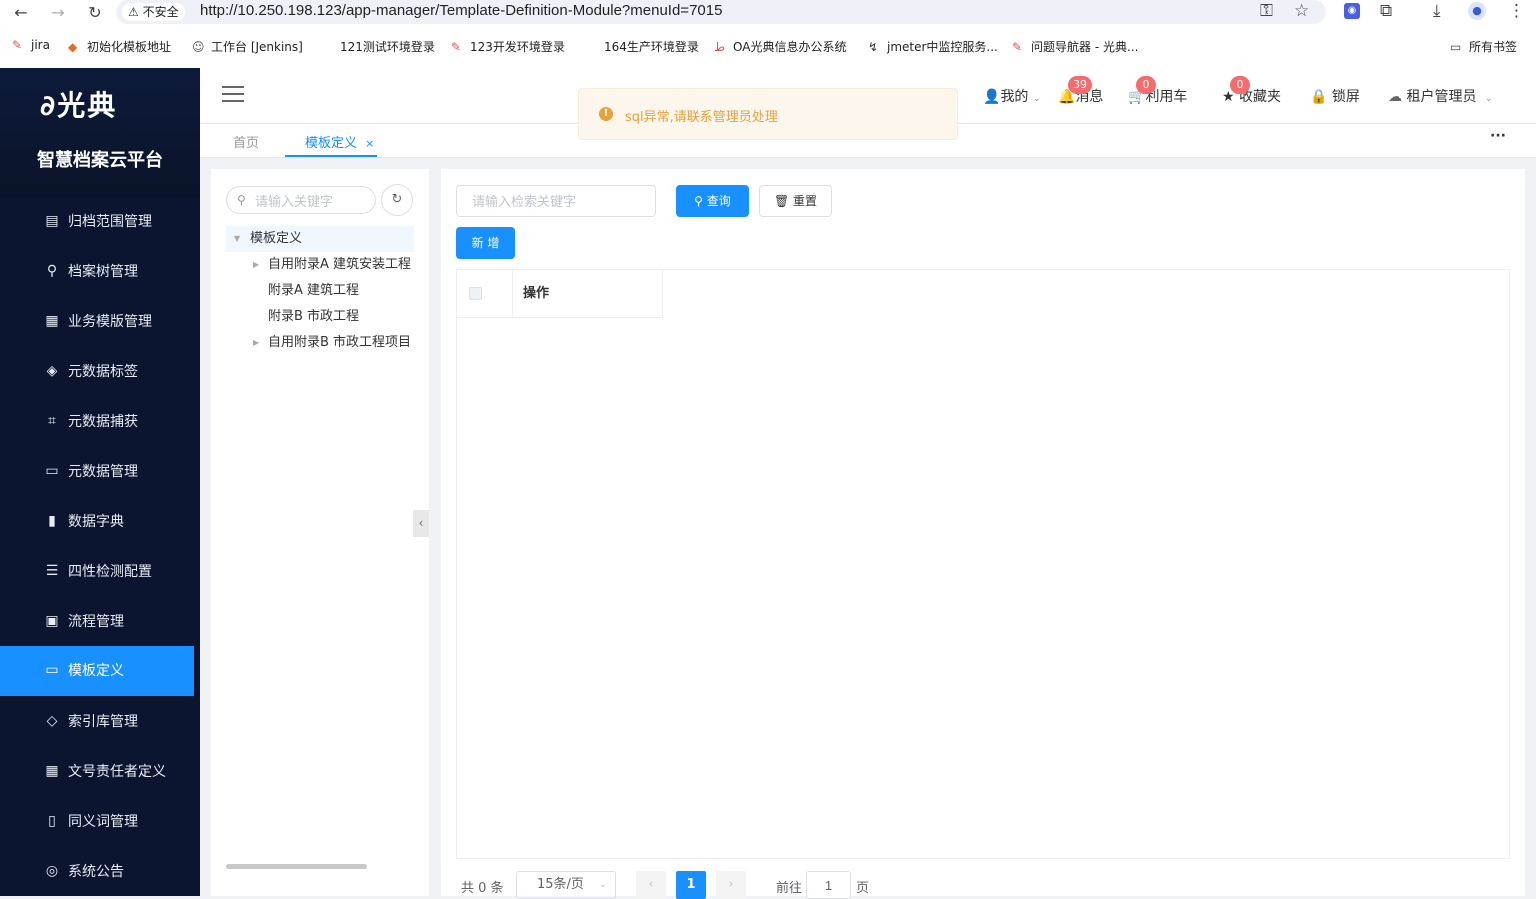 The width and height of the screenshot is (1536, 899). I want to click on tab-template-definition: 模板定义 ×, so click(339, 141).